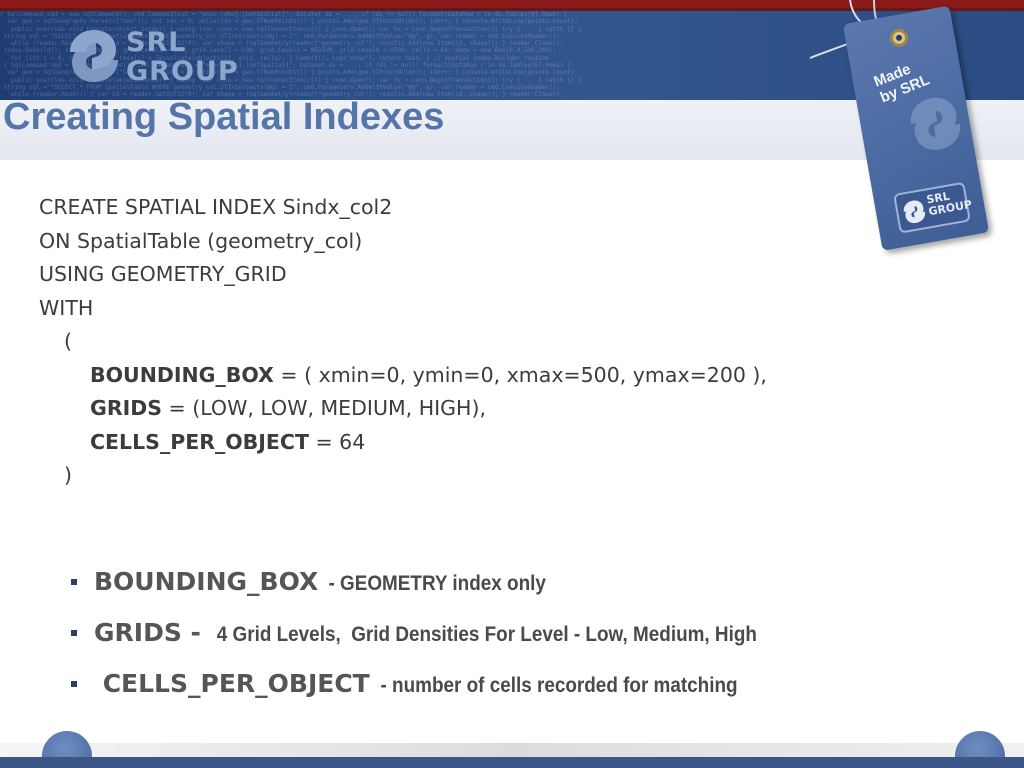 Image resolution: width=1024 pixels, height=768 pixels. Describe the element at coordinates (512, 762) in the screenshot. I see `footer-blue-band` at that location.